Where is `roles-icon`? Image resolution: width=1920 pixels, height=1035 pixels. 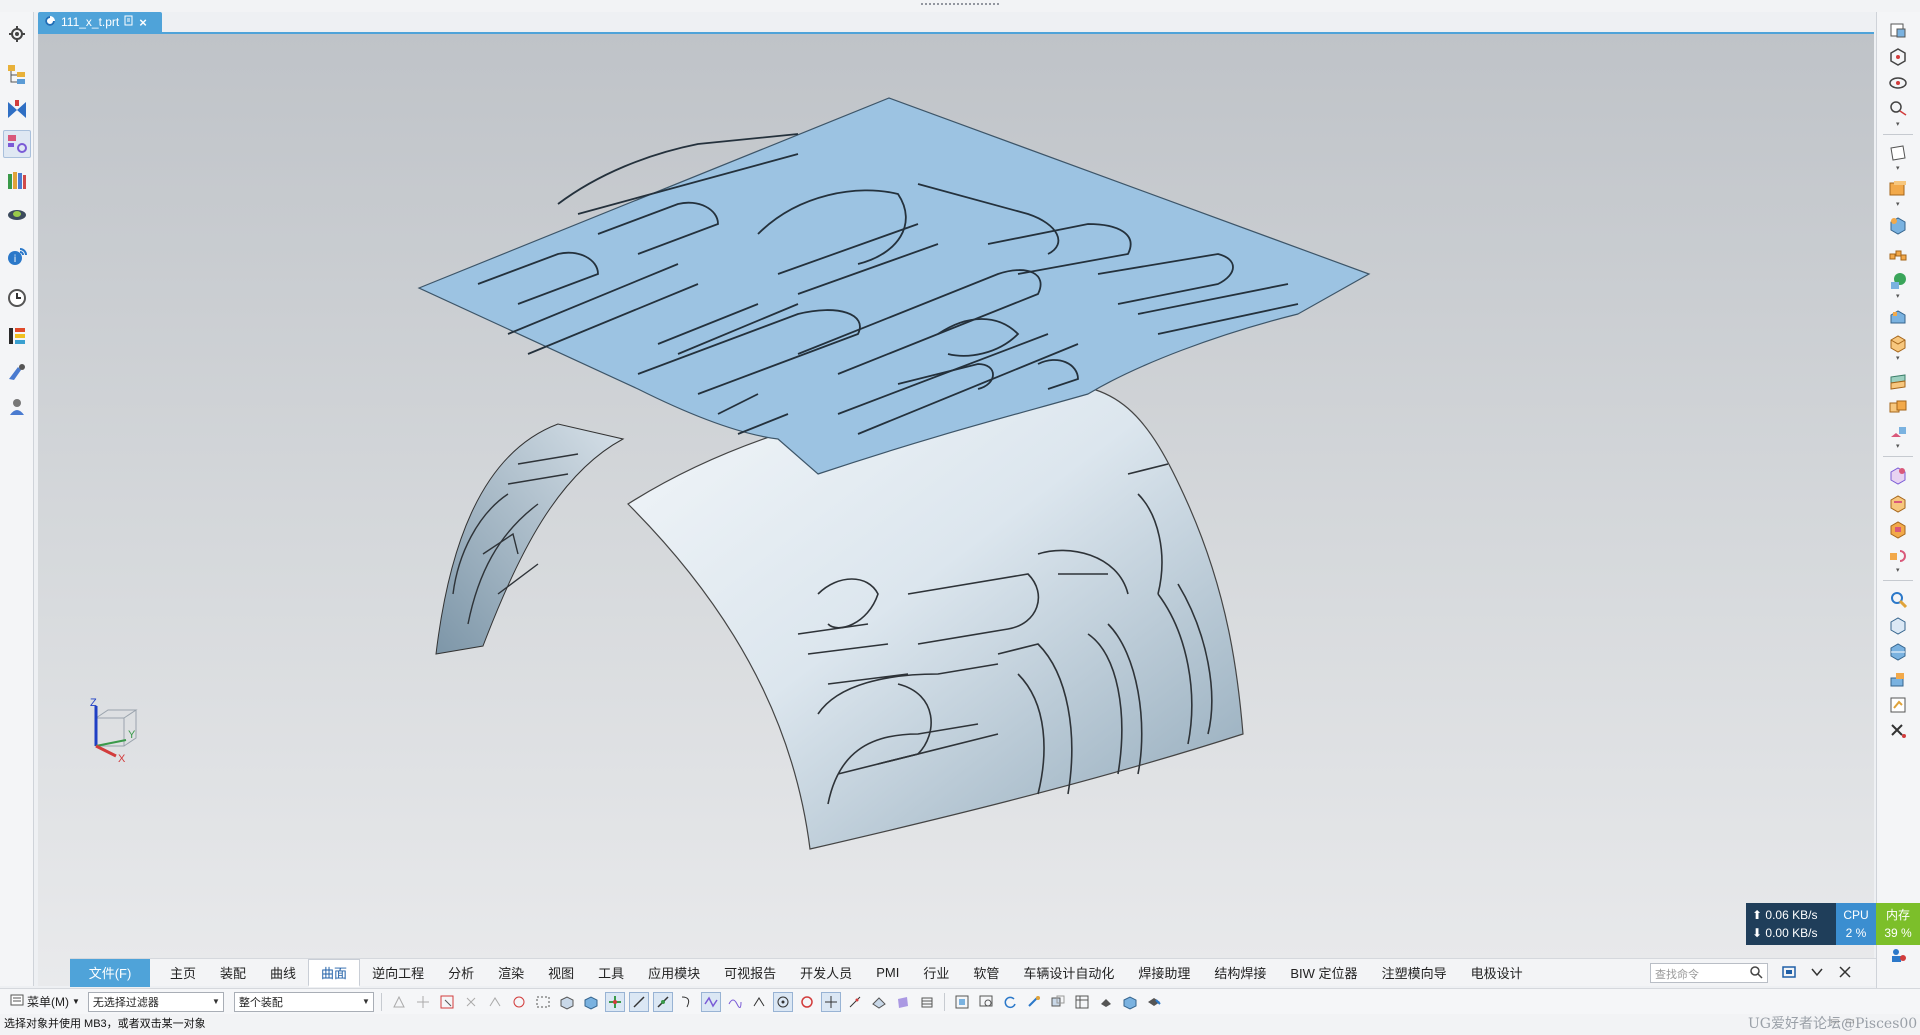
roles-icon is located at coordinates (17, 406).